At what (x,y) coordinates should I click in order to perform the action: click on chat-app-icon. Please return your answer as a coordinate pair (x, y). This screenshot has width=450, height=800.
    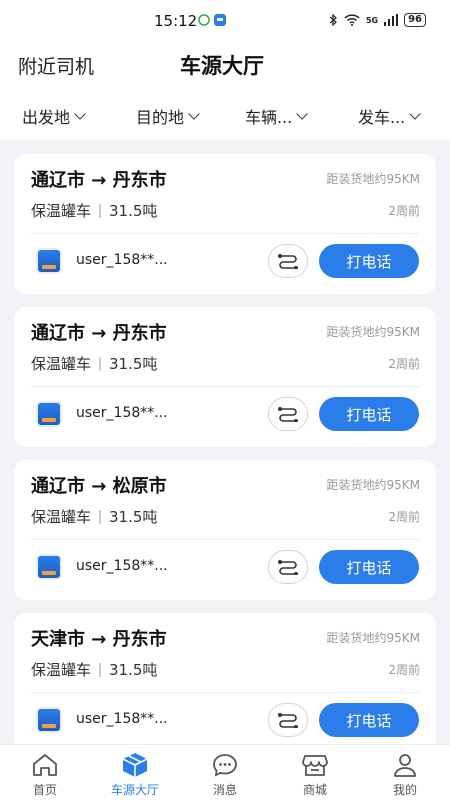
    Looking at the image, I should click on (220, 20).